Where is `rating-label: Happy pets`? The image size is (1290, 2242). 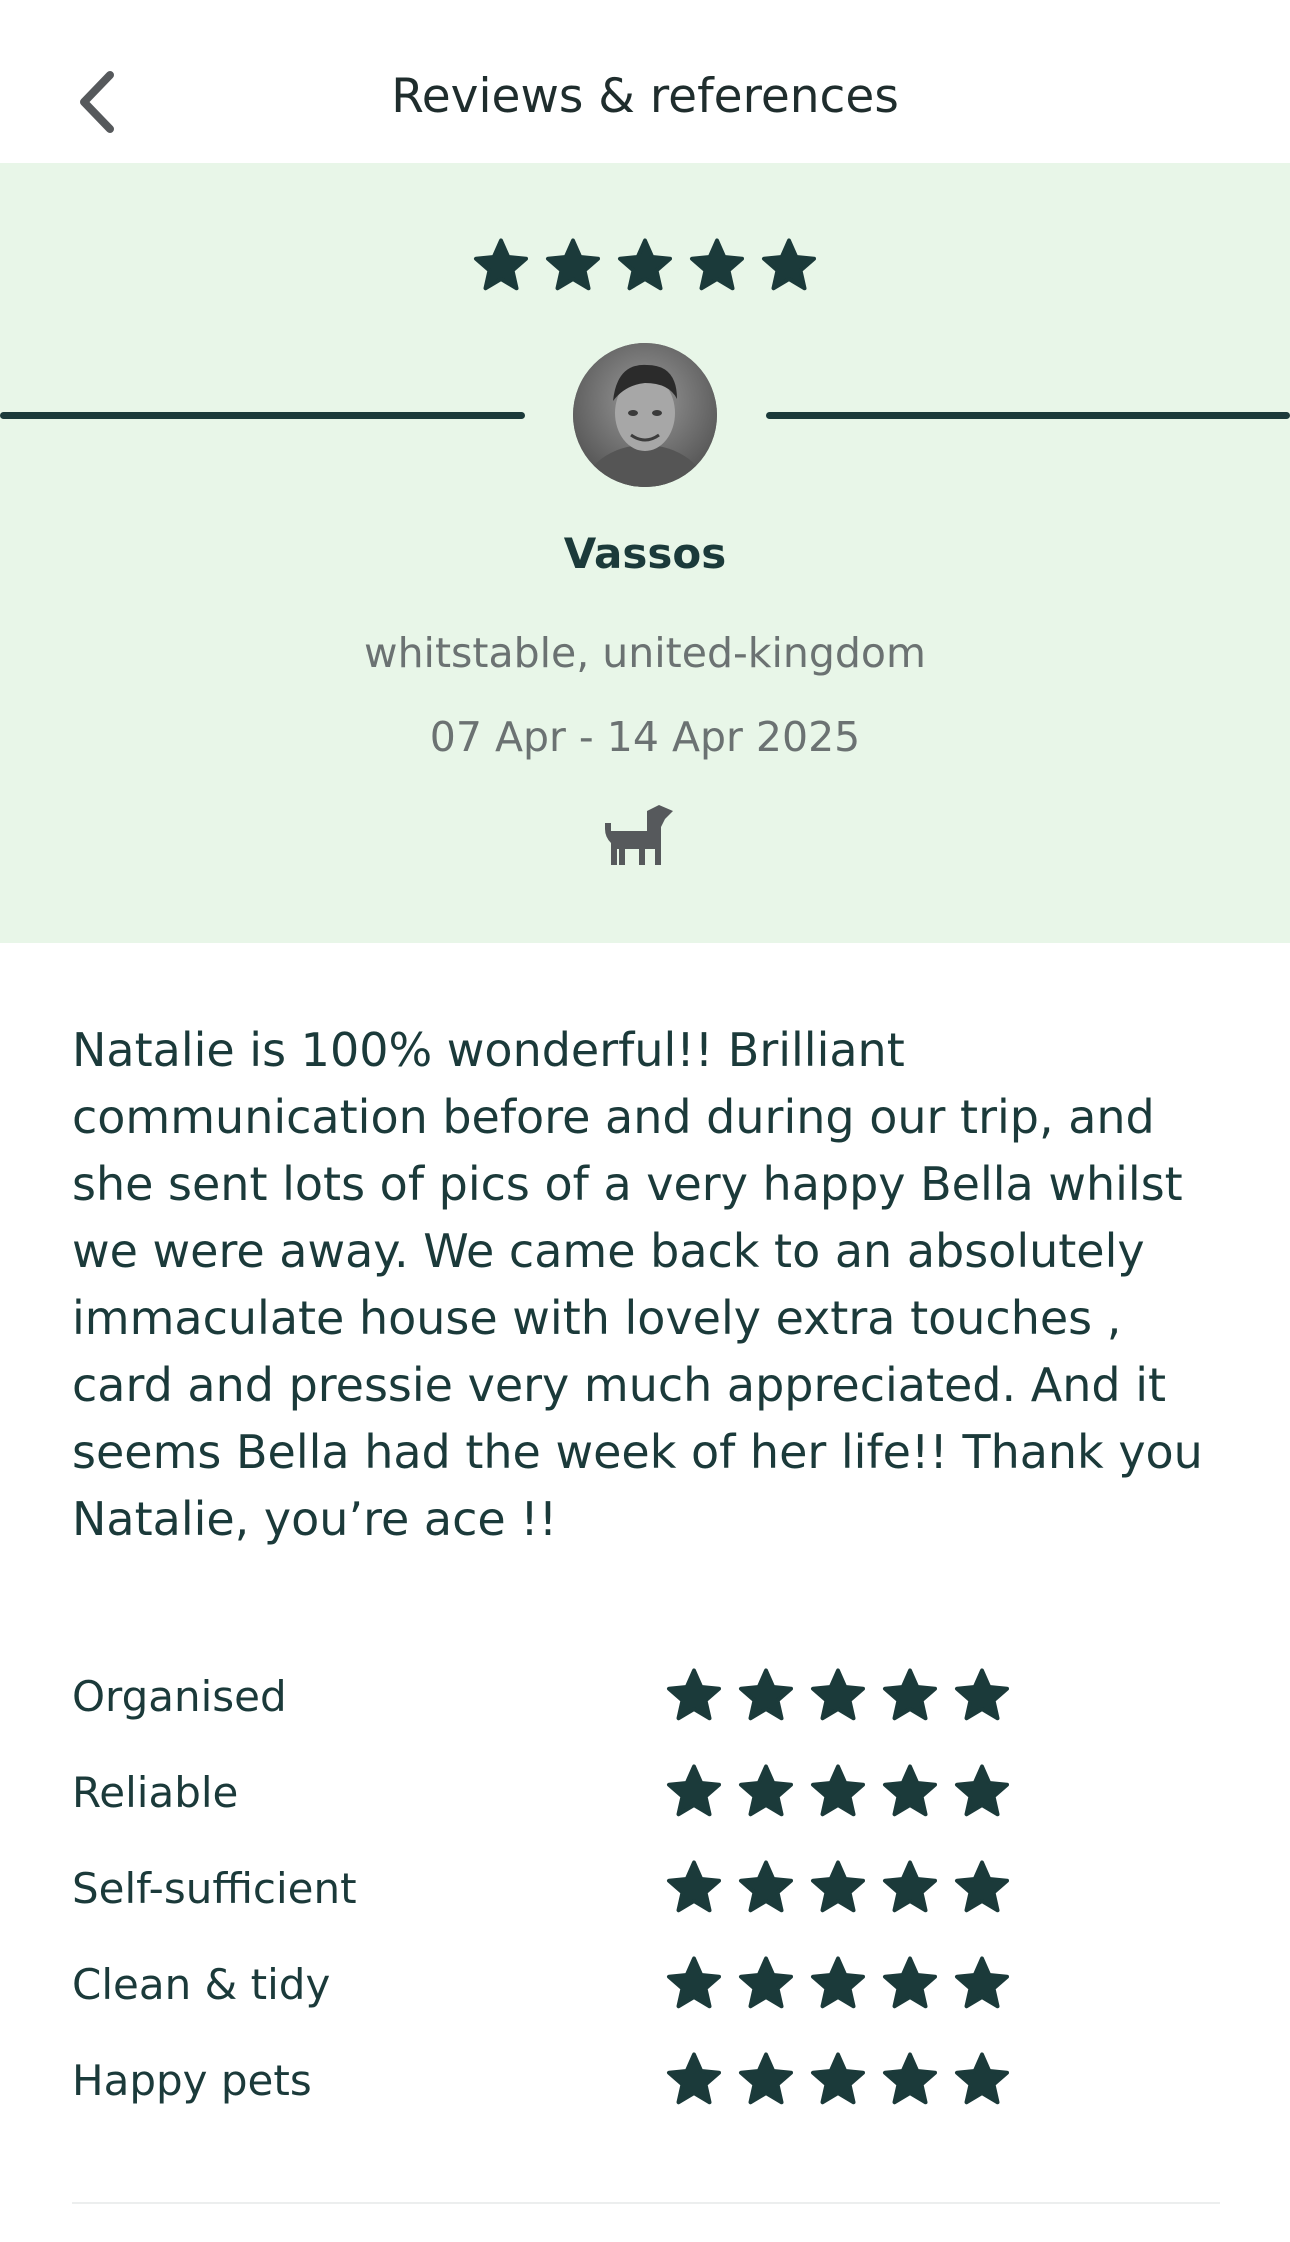
rating-label: Happy pets is located at coordinates (192, 2080).